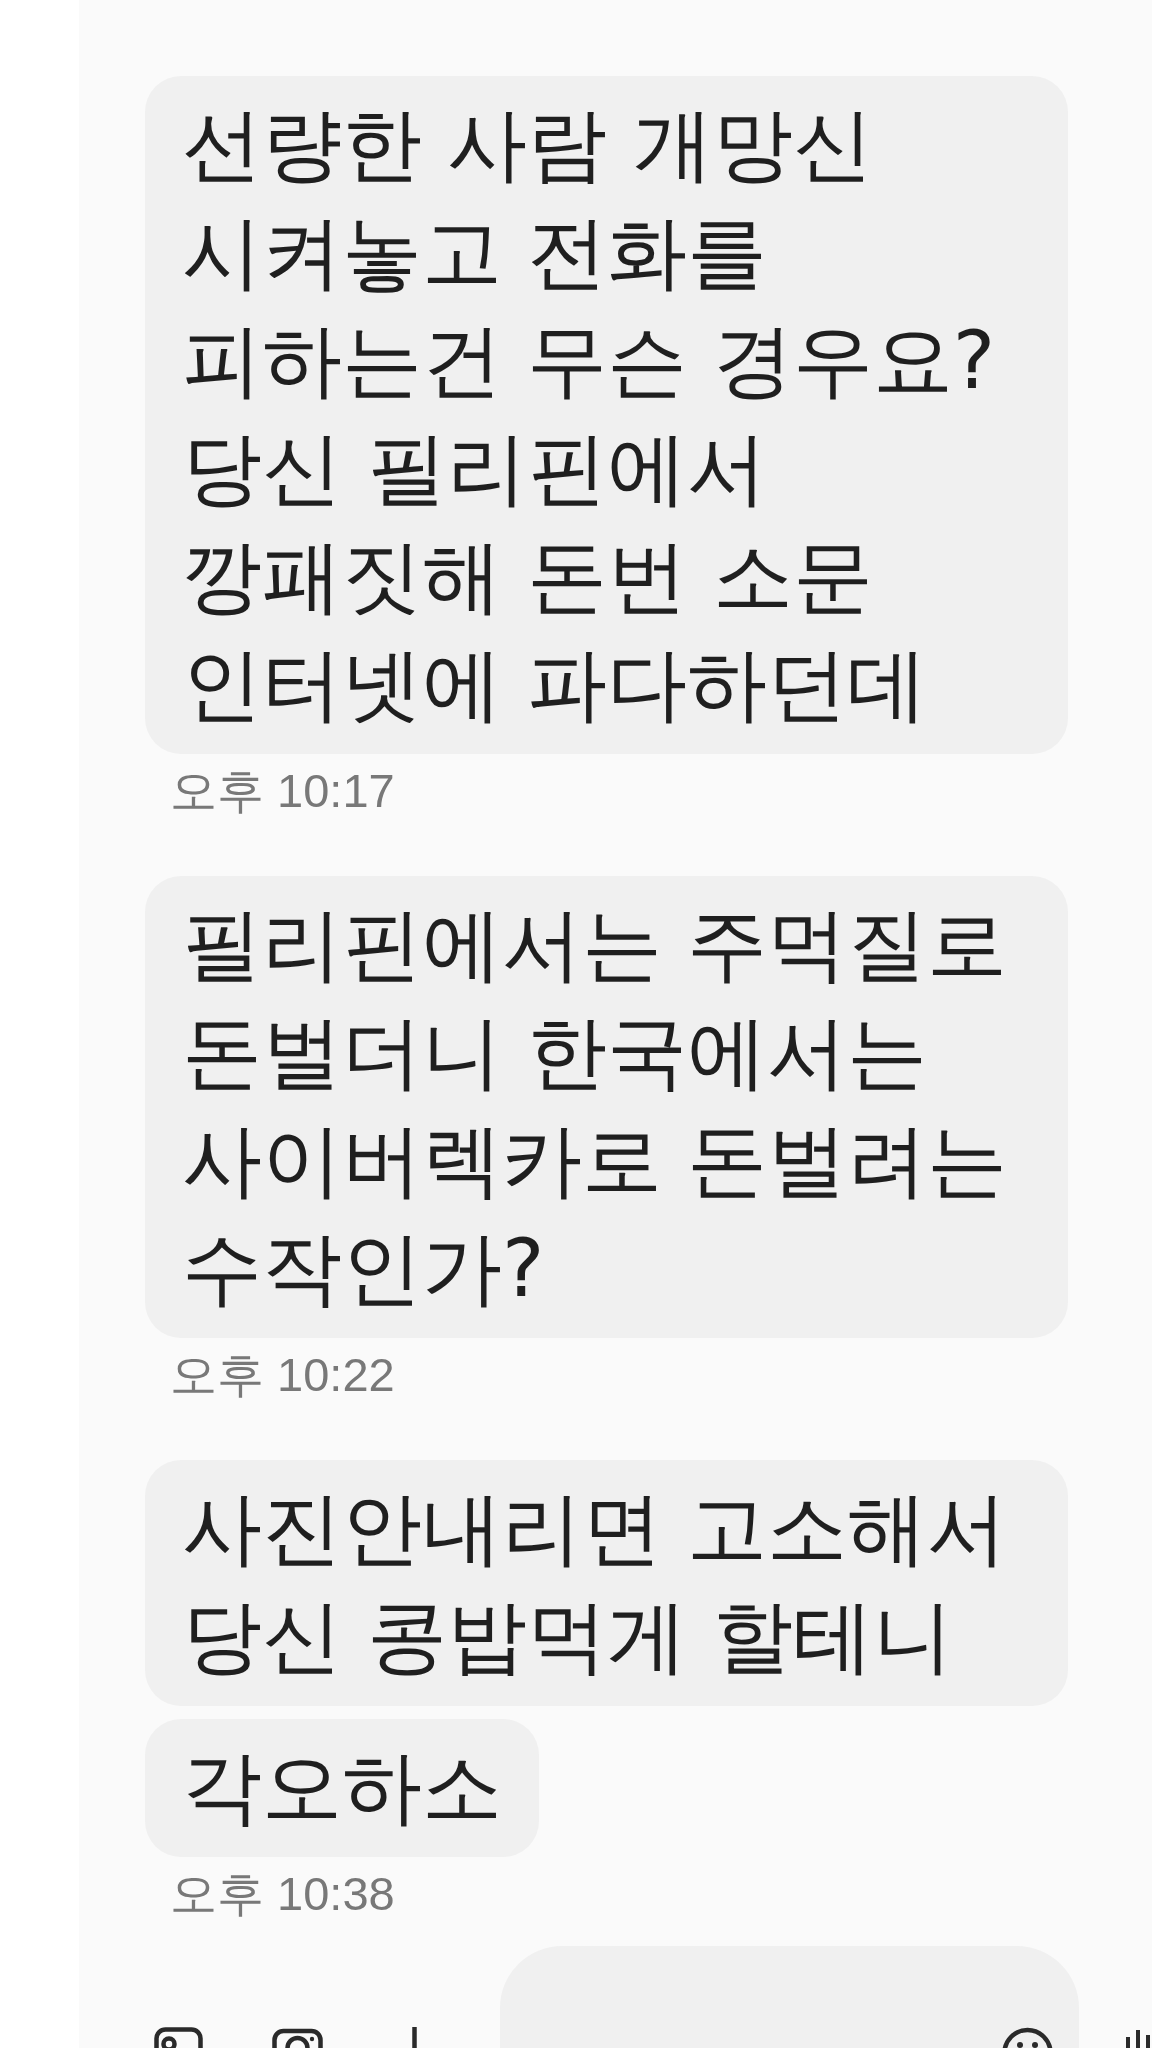 The height and width of the screenshot is (2048, 1152). What do you see at coordinates (178, 2037) in the screenshot?
I see `gallery-icon` at bounding box center [178, 2037].